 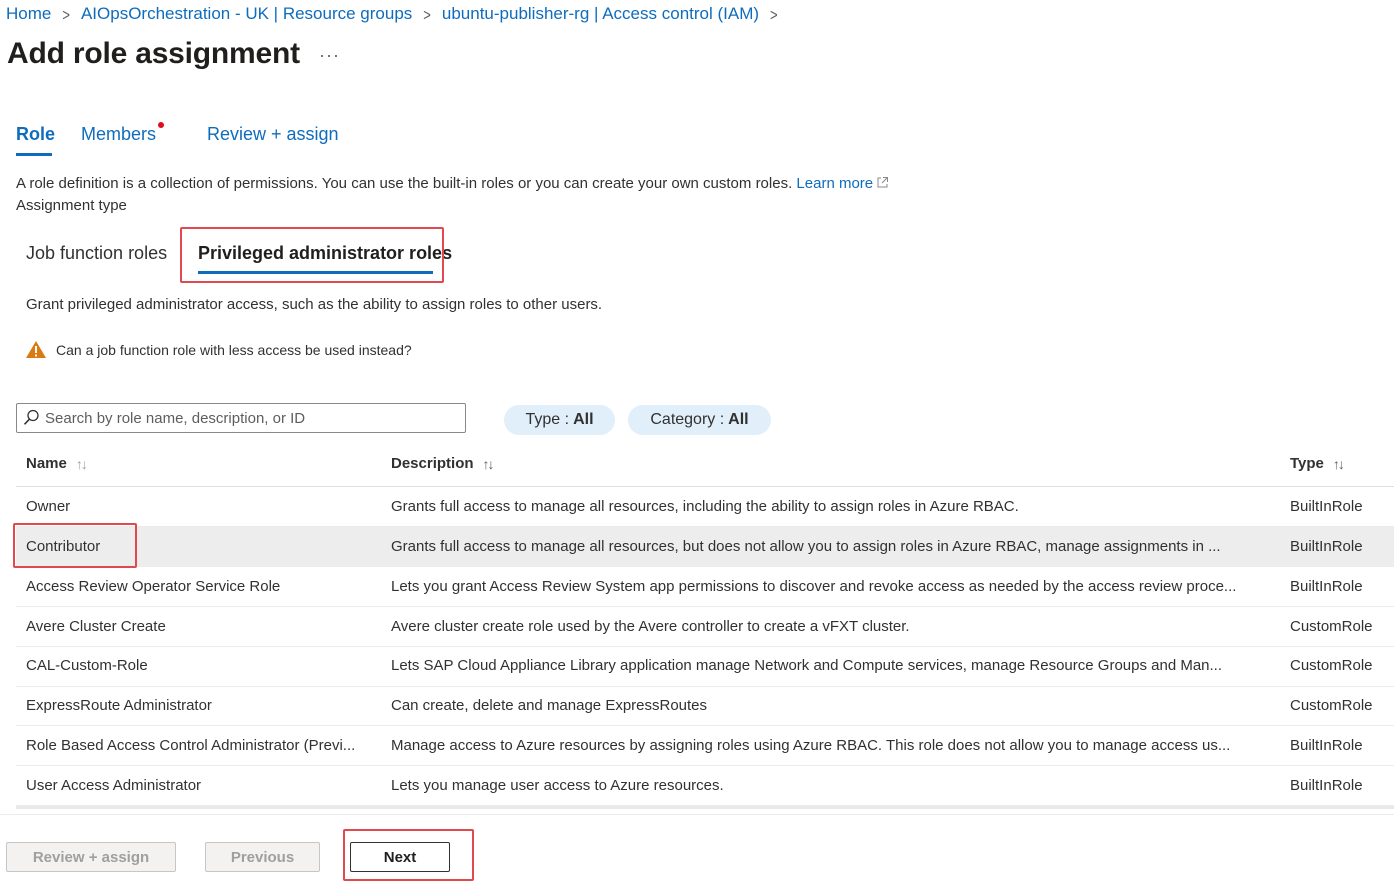 I want to click on subtab-job-function-roles: Job function roles, so click(x=96, y=253).